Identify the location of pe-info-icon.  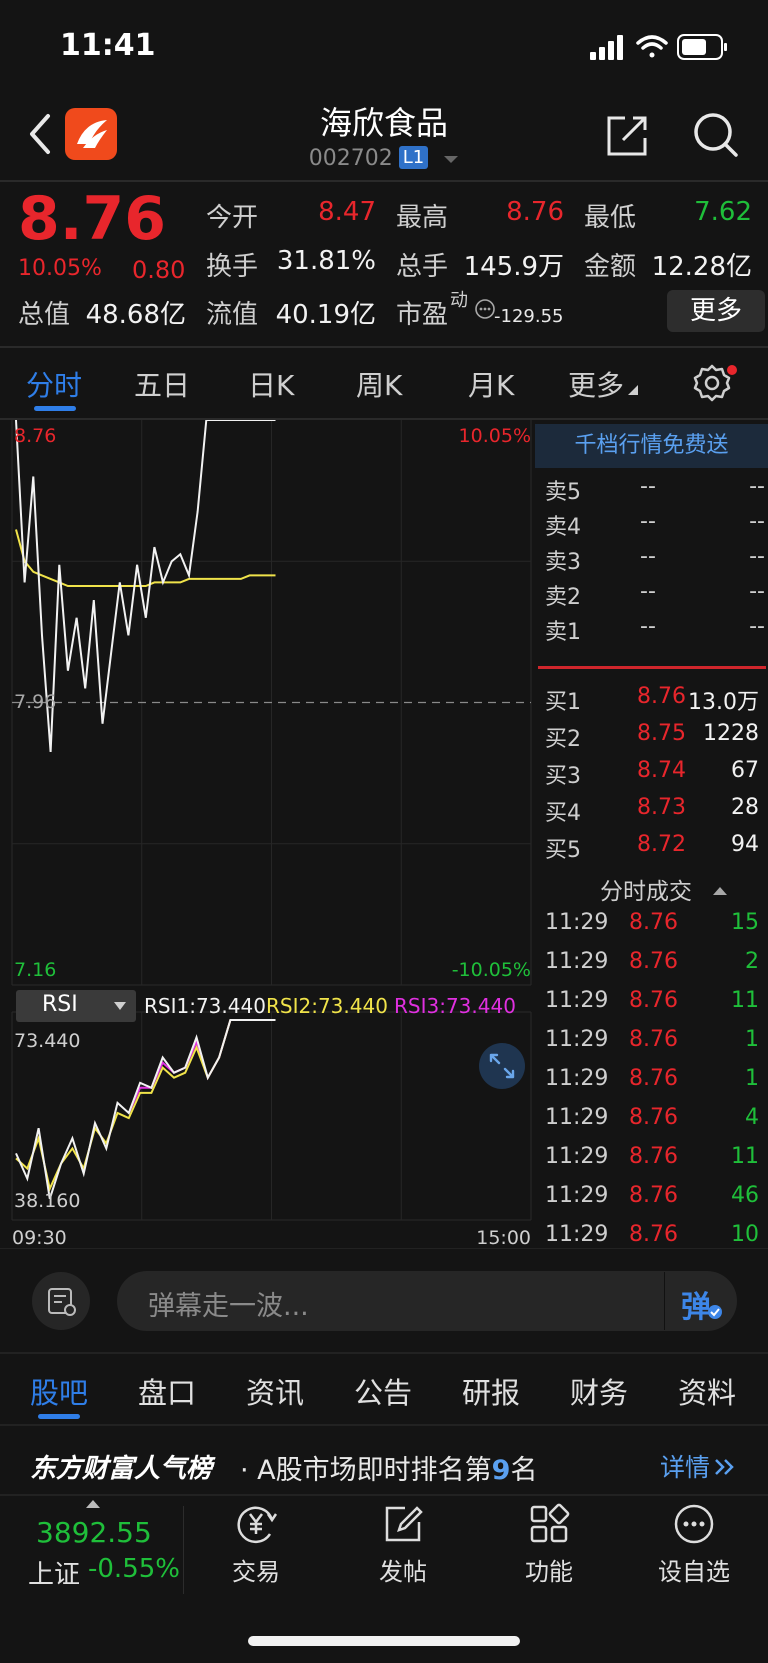
(485, 309).